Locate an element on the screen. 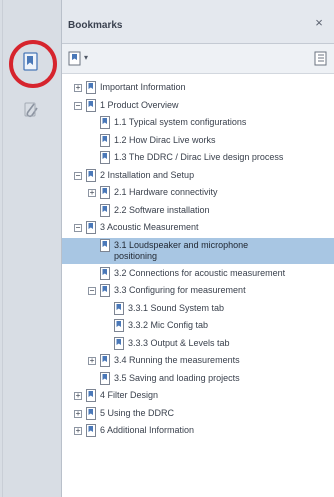 Image resolution: width=334 pixels, height=497 pixels. bookmark-label: 3.3.2 Mic Config tab is located at coordinates (168, 325).